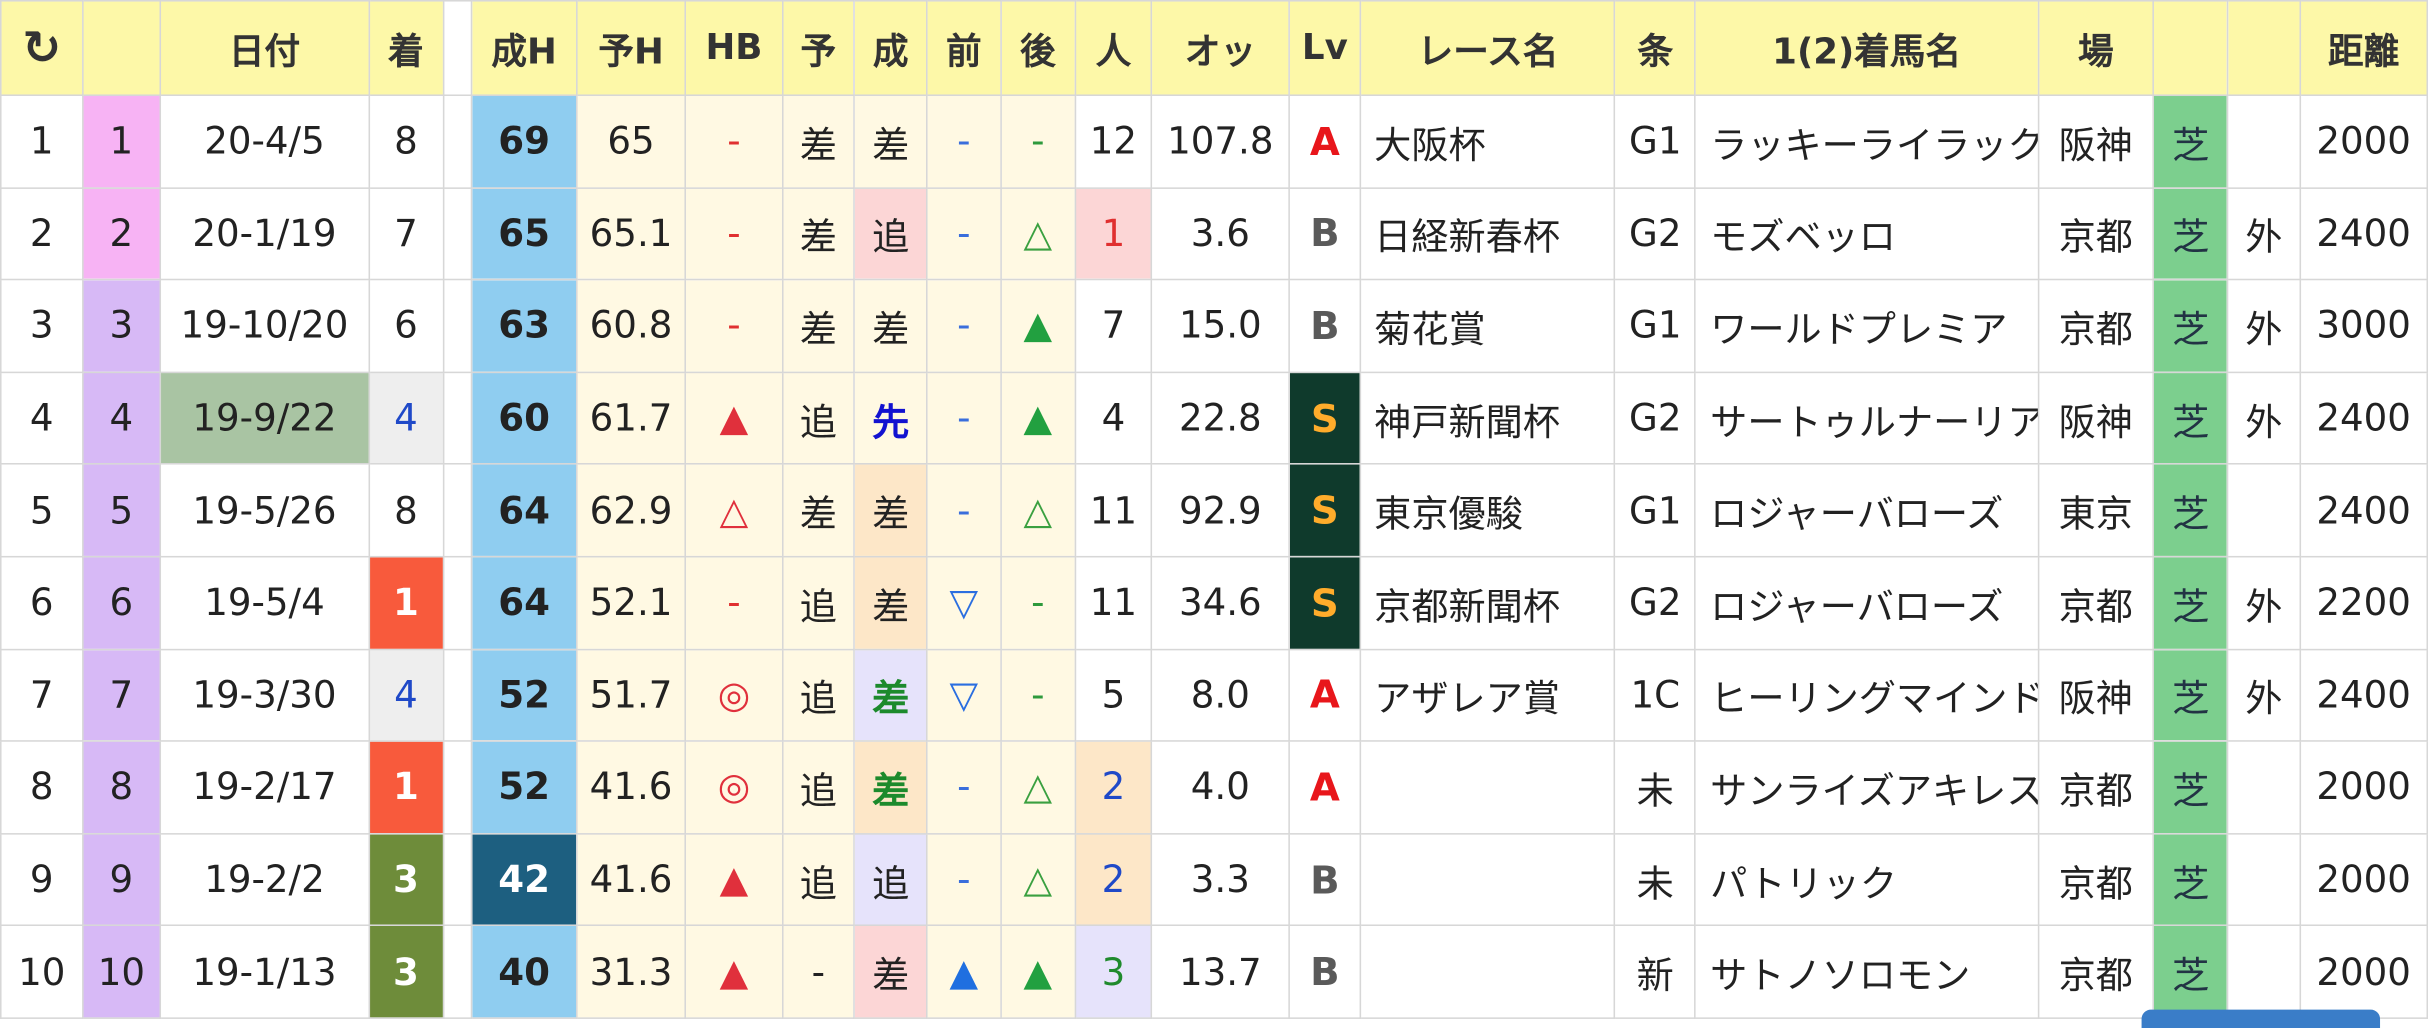 The width and height of the screenshot is (2428, 1028). Describe the element at coordinates (406, 879) in the screenshot. I see `finish-position: 3` at that location.